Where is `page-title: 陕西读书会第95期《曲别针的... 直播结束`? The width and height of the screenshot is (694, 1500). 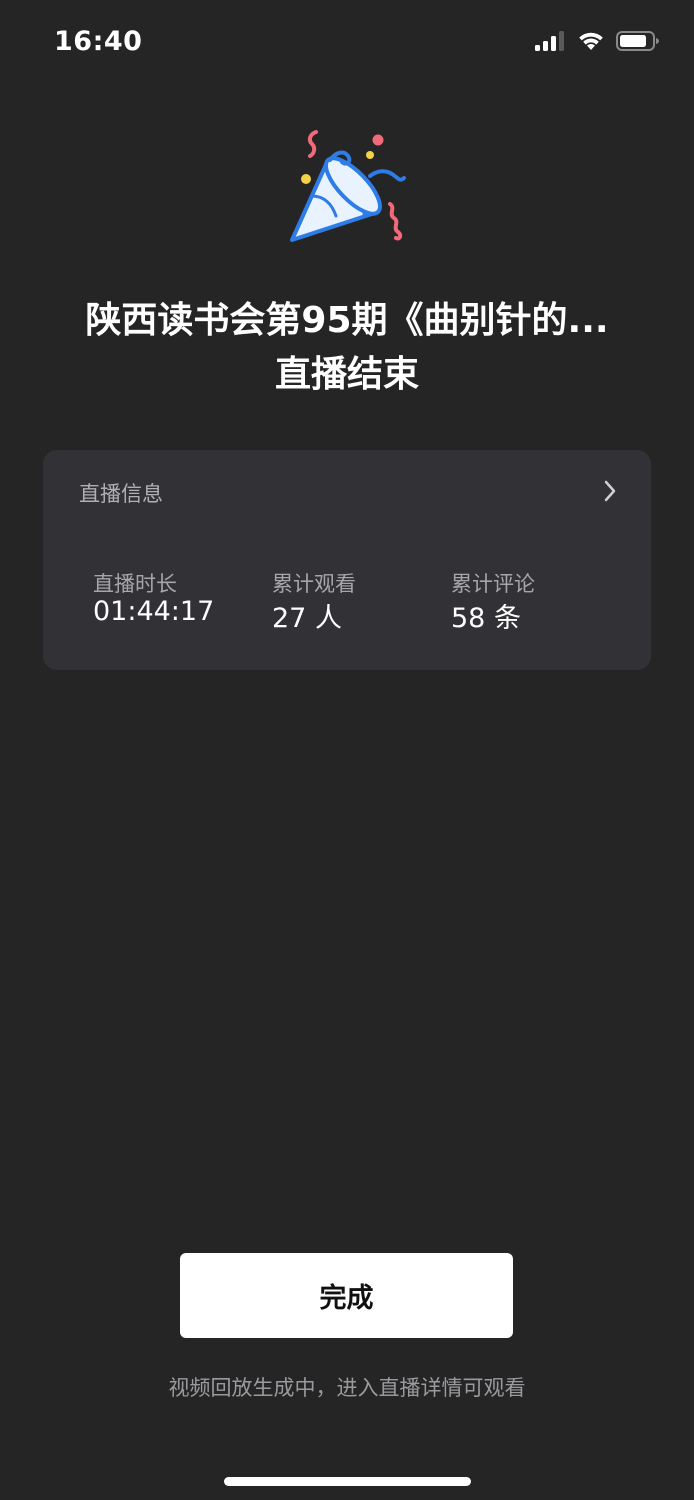 page-title: 陕西读书会第95期《曲别针的... 直播结束 is located at coordinates (347, 348).